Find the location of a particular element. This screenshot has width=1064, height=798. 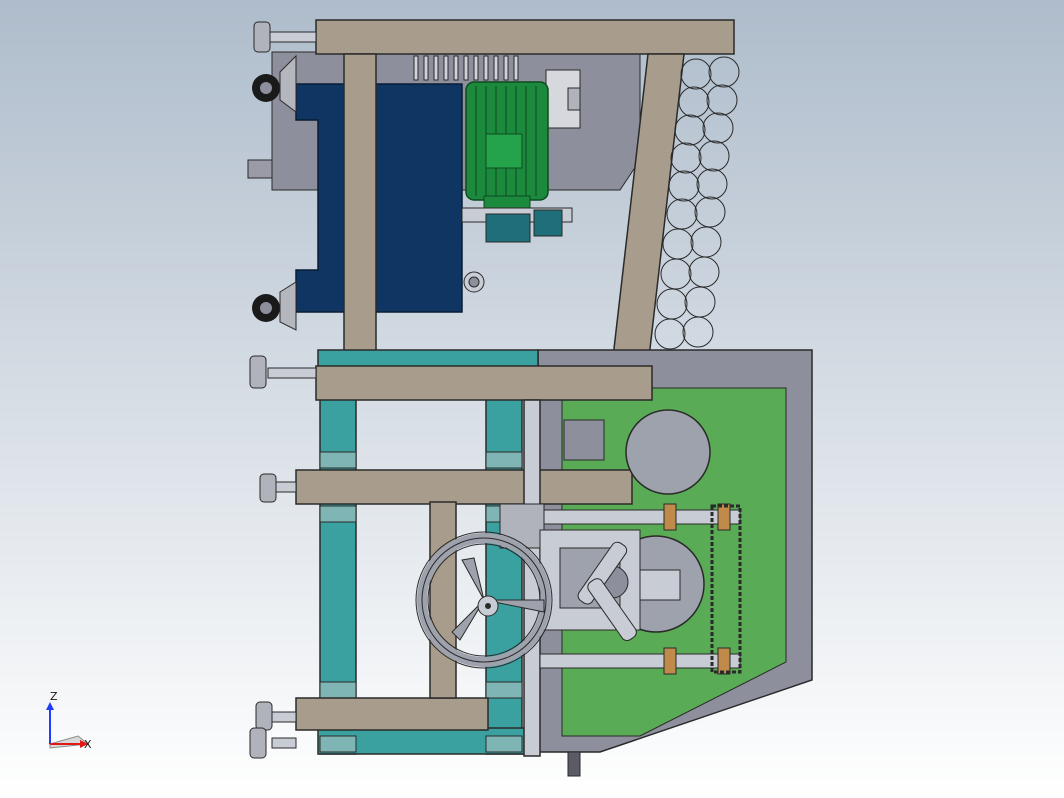

z-axis-label: Z is located at coordinates (54, 696).